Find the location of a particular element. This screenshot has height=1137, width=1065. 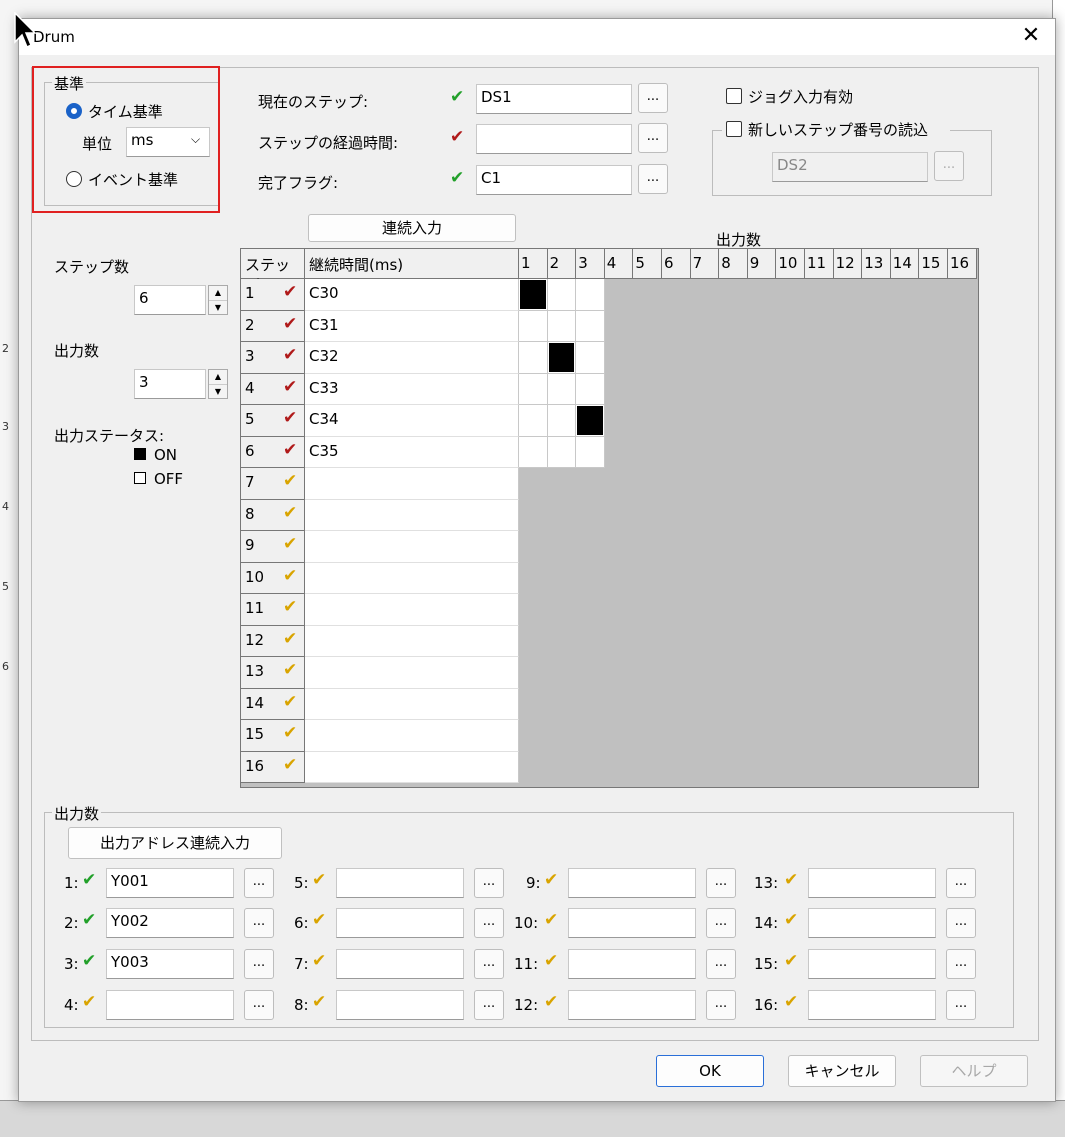

outputs-count-spinner: ▲ ▼ is located at coordinates (218, 384).